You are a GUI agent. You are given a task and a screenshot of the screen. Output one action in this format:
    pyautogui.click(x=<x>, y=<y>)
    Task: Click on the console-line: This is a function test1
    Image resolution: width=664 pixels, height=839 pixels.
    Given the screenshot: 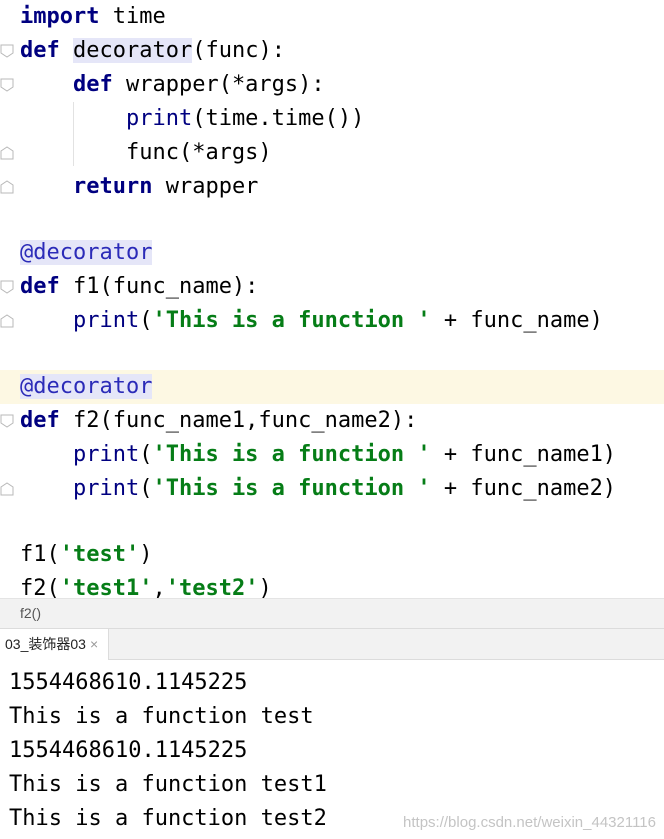 What is the action you would take?
    pyautogui.click(x=168, y=784)
    